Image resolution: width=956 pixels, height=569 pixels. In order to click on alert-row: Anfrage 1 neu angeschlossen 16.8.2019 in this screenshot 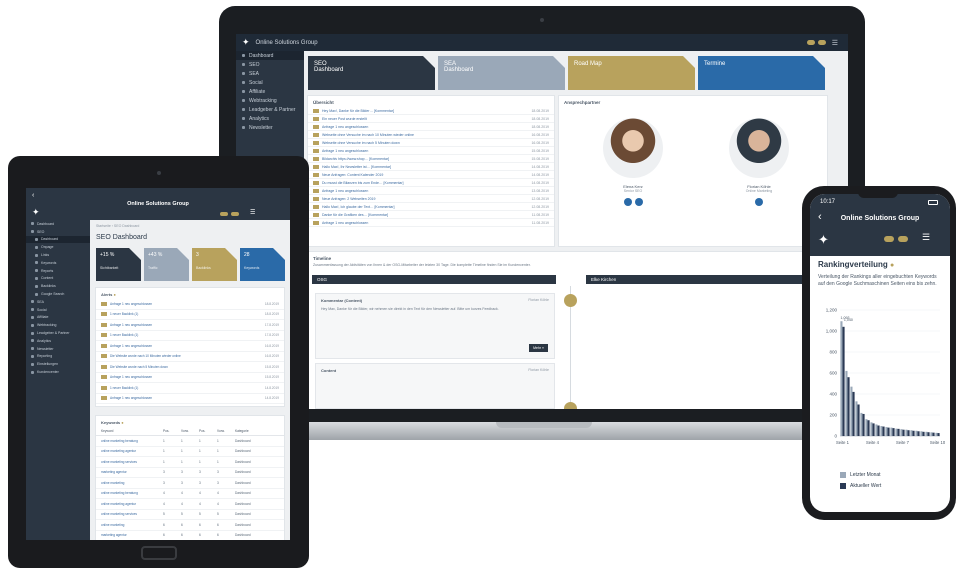, I will do `click(190, 346)`.